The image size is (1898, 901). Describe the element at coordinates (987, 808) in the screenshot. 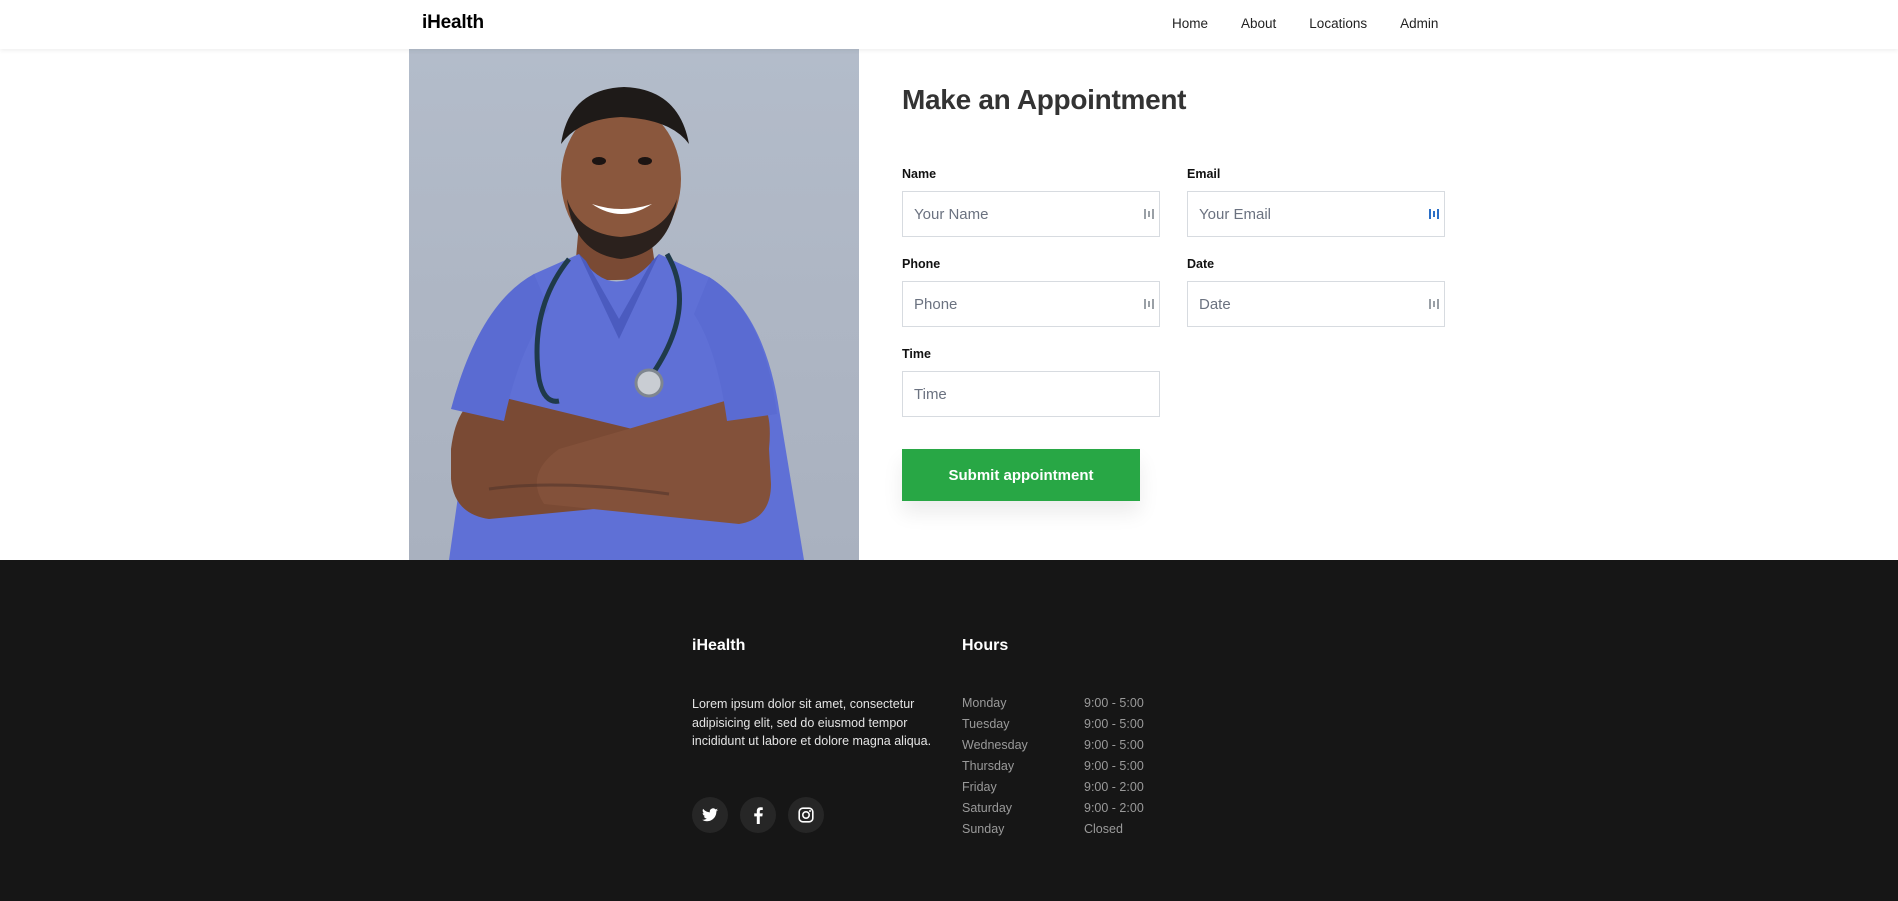

I see `hours-day: Saturday` at that location.